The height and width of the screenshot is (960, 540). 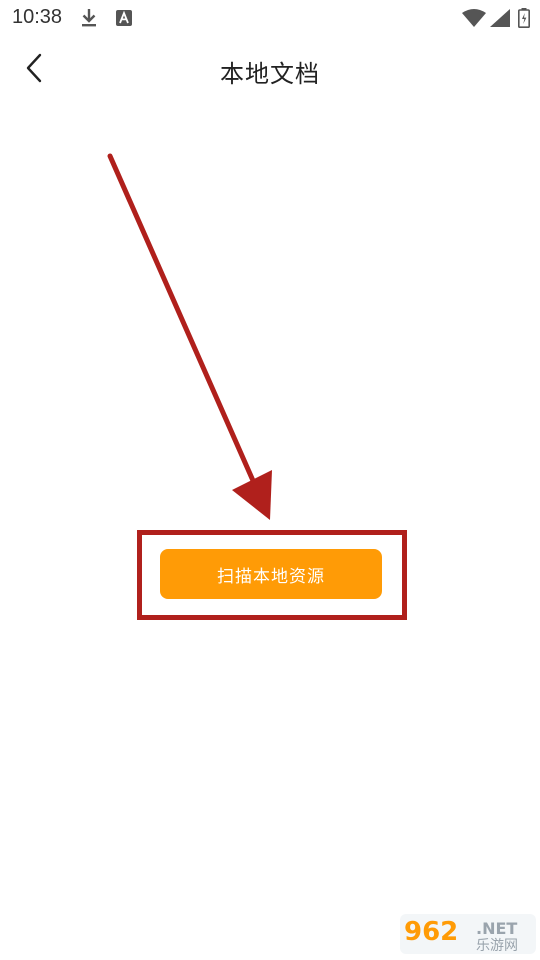 I want to click on header: 本地文档, so click(x=270, y=69).